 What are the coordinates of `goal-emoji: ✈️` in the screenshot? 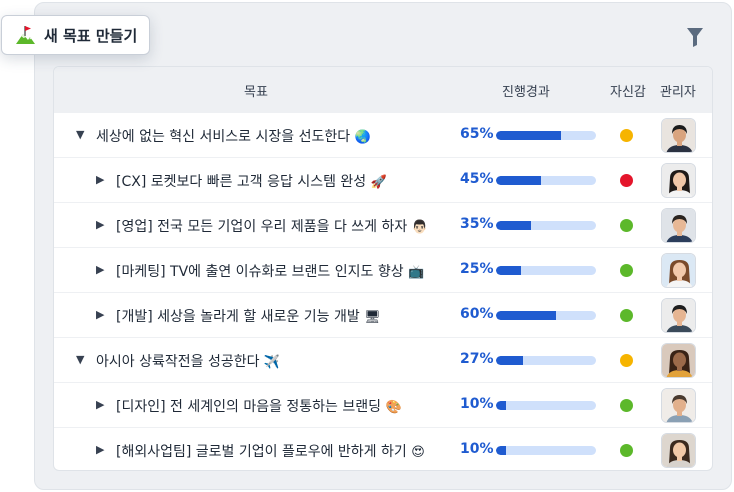 It's located at (272, 362).